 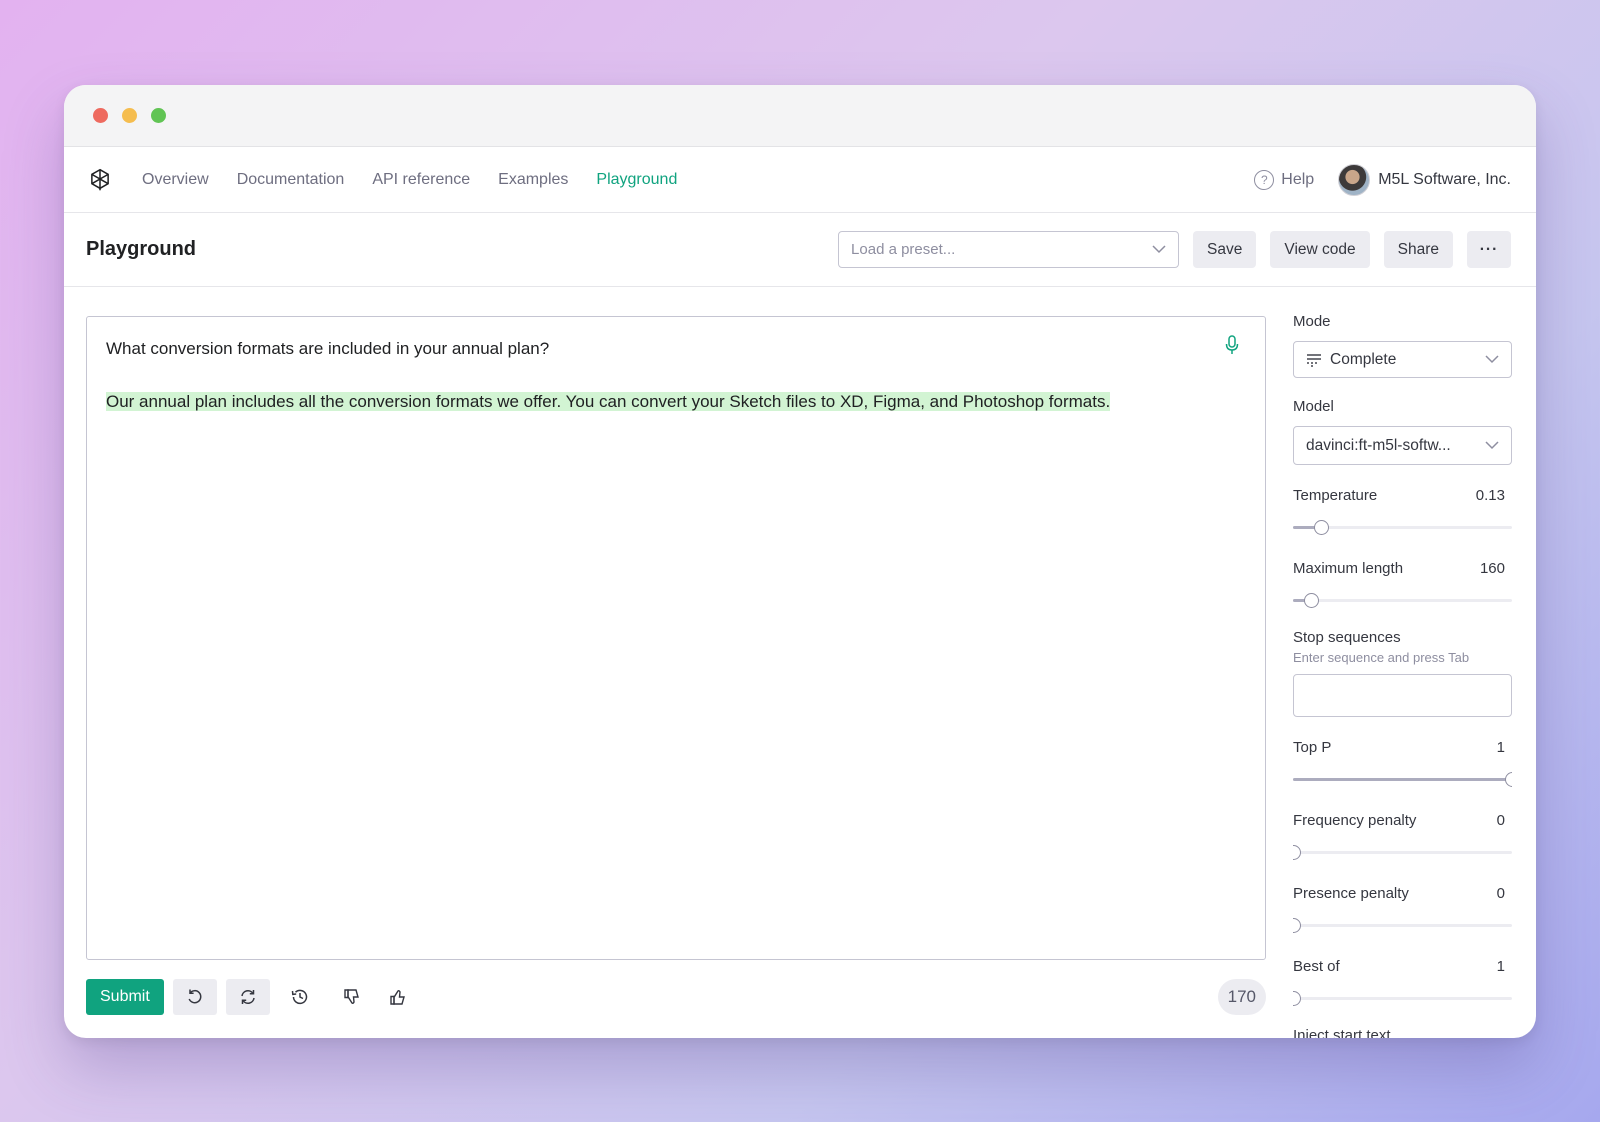 What do you see at coordinates (1320, 249) in the screenshot?
I see `view-code-button: View code` at bounding box center [1320, 249].